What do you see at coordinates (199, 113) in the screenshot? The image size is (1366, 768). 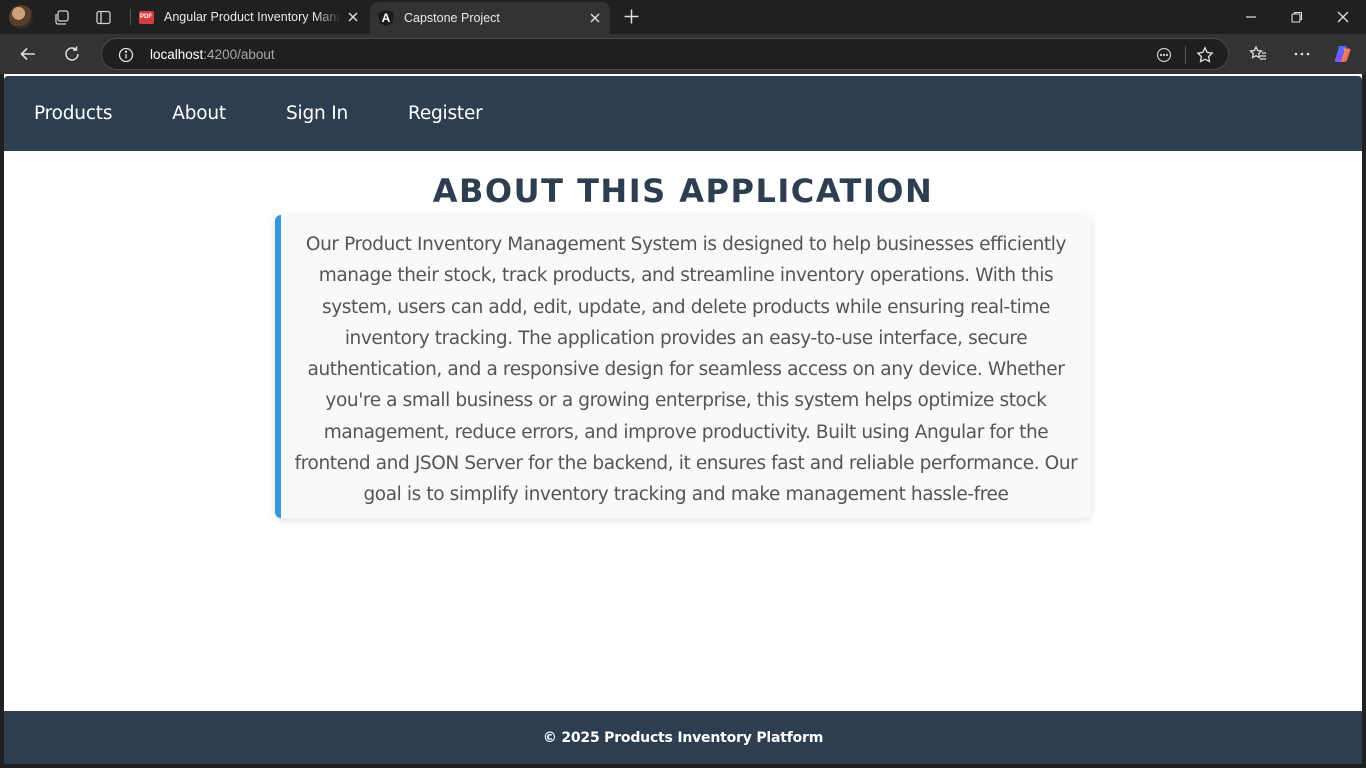 I see `nav-link-about: About` at bounding box center [199, 113].